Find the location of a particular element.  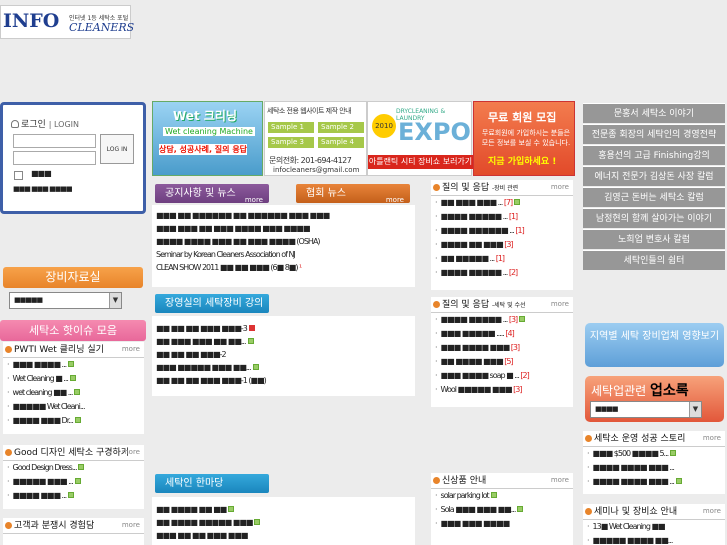

pwti-title: PWTI Wet 클리닝 실기 is located at coordinates (59, 350).